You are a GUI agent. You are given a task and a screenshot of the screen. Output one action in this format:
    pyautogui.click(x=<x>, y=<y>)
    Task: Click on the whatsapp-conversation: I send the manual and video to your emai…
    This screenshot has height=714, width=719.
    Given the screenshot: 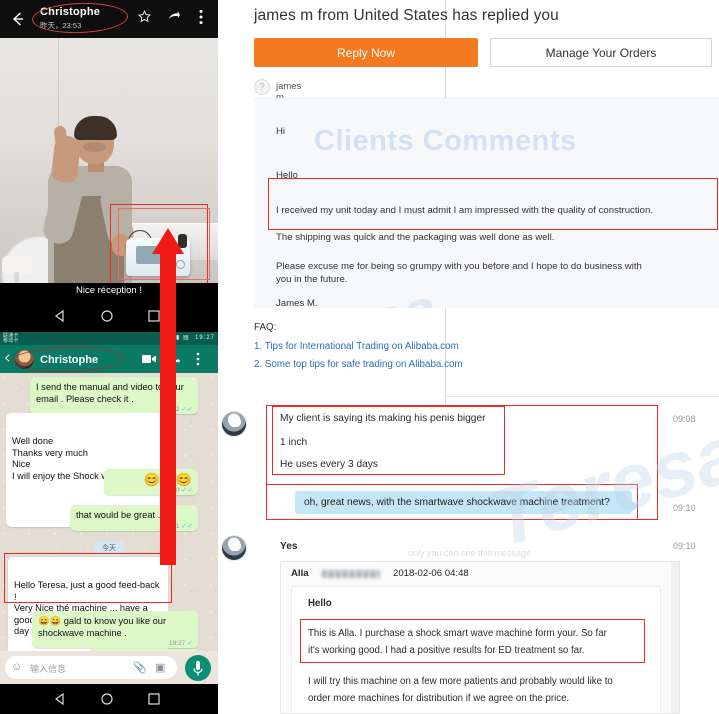 What is the action you would take?
    pyautogui.click(x=109, y=512)
    